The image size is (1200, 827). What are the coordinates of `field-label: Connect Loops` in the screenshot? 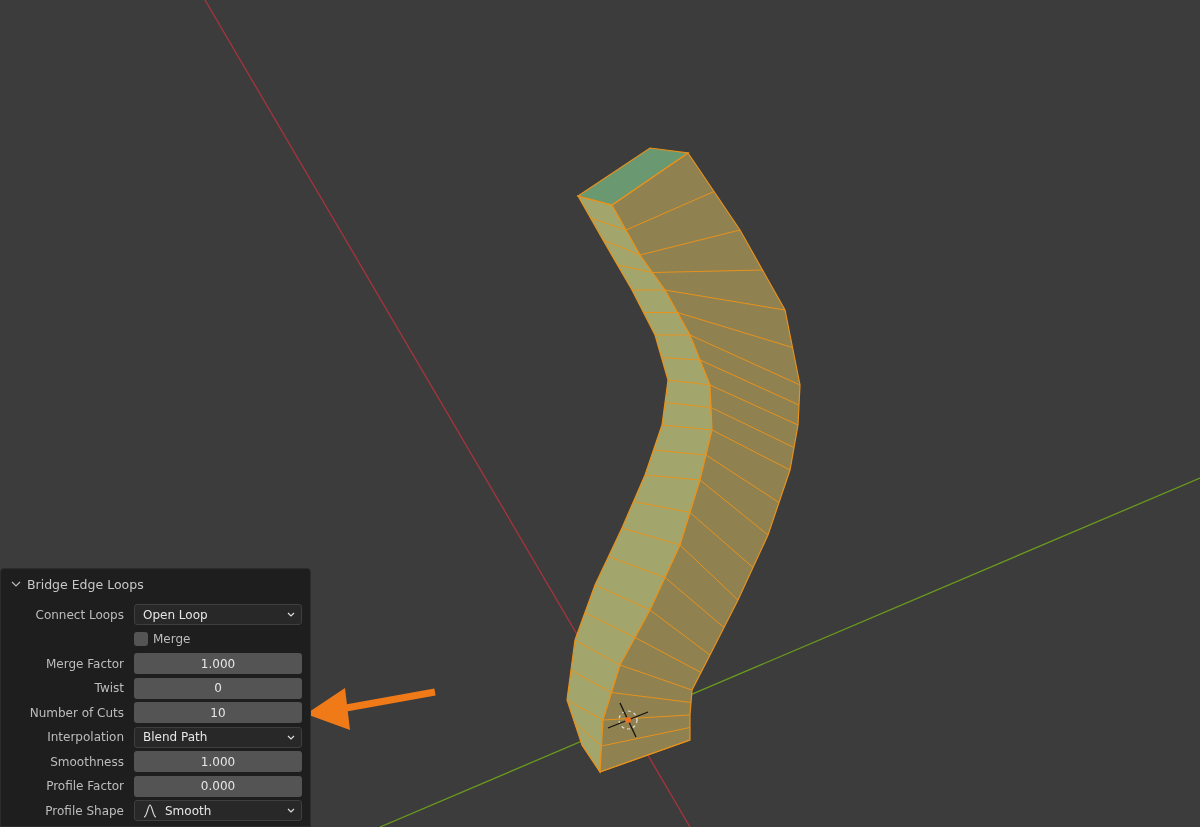 It's located at (79, 614).